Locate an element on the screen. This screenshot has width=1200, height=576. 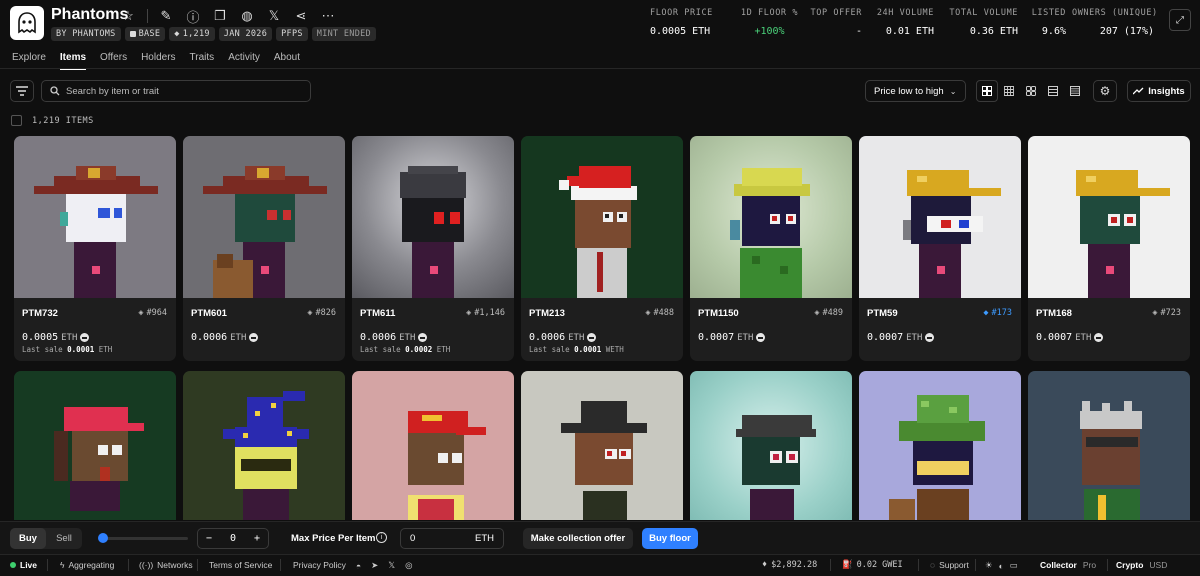
copy-icon: ❐ is located at coordinates (220, 16).